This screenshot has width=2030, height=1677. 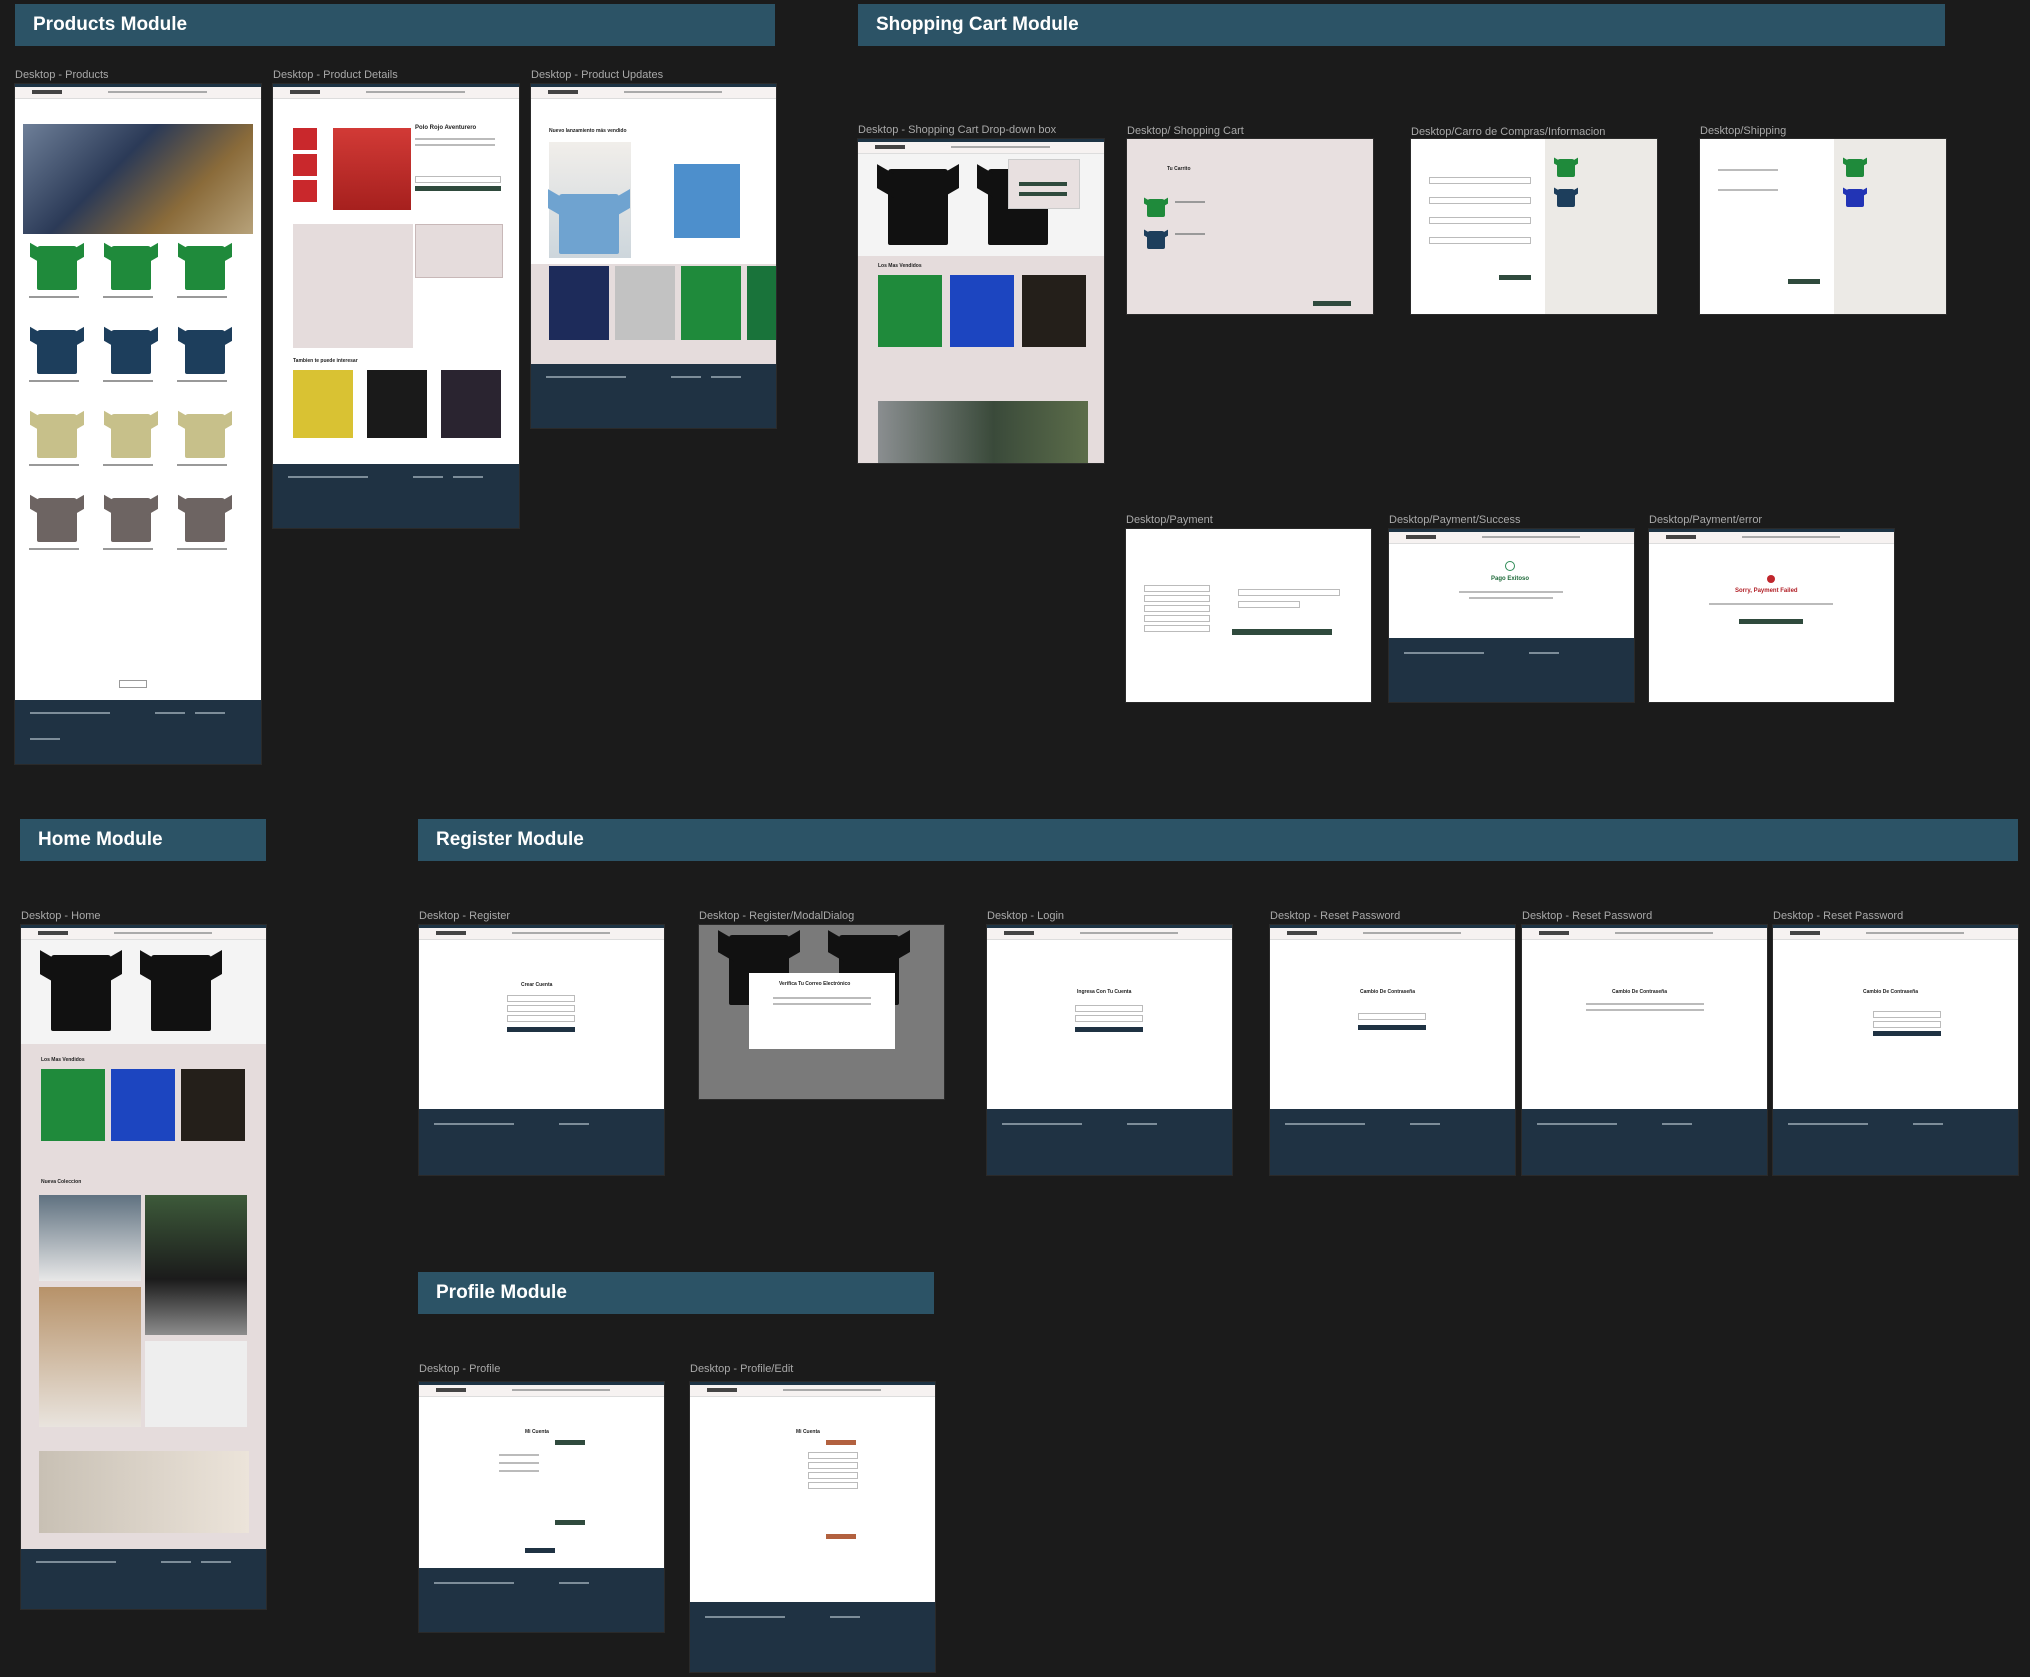 What do you see at coordinates (458, 188) in the screenshot?
I see `add-to-cart-button` at bounding box center [458, 188].